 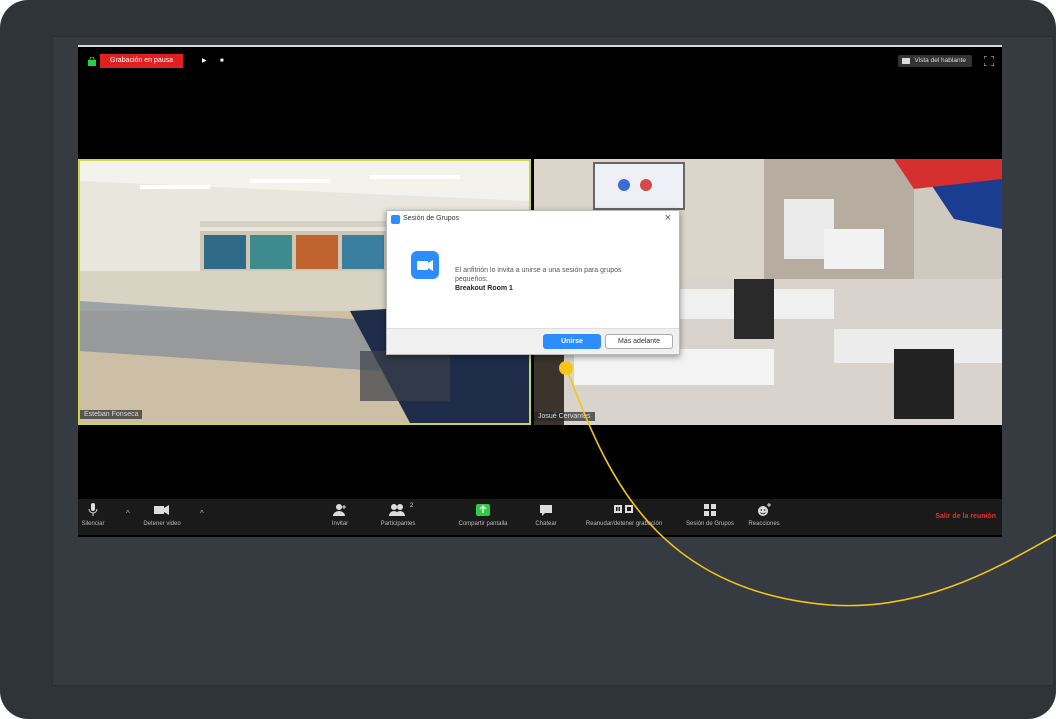 What do you see at coordinates (624, 515) in the screenshot?
I see `record-control-button: Reanudar/detener grabación` at bounding box center [624, 515].